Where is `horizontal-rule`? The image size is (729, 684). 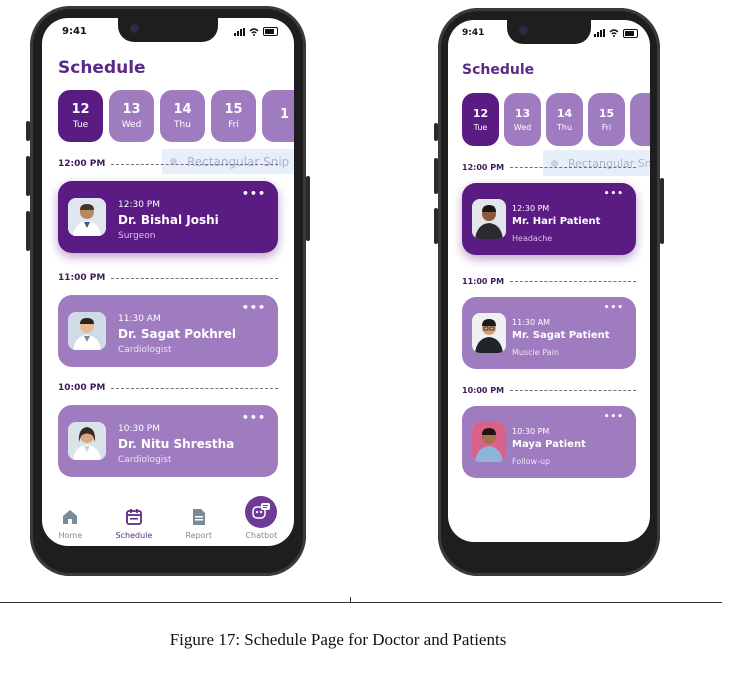 horizontal-rule is located at coordinates (361, 602).